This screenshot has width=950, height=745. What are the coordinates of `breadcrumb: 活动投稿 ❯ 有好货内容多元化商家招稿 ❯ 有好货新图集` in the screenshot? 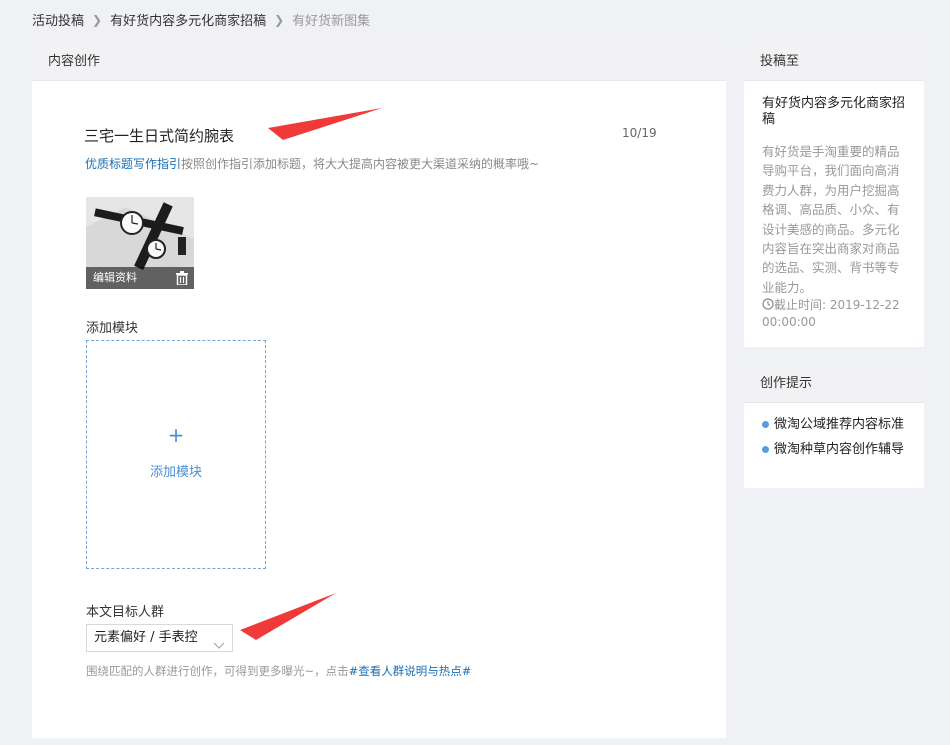 It's located at (201, 20).